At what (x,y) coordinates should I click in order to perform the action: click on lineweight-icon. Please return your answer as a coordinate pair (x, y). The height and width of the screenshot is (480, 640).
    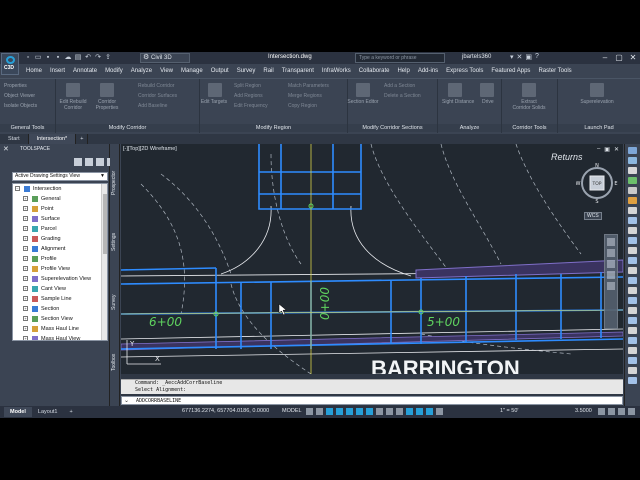
    Looking at the image, I should click on (379, 411).